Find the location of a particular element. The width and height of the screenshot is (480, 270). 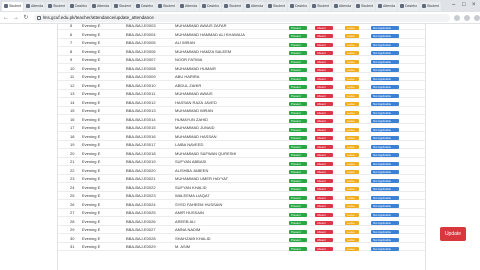

row-number: 17 is located at coordinates (72, 127).